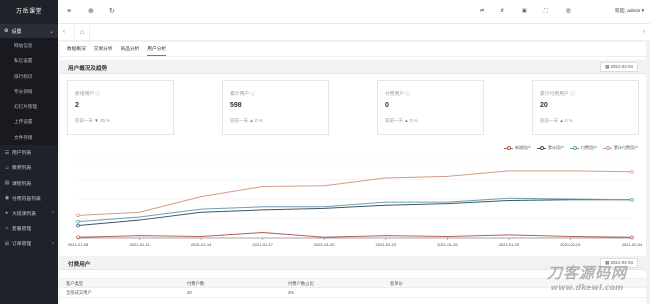 The width and height of the screenshot is (650, 304). What do you see at coordinates (517, 148) in the screenshot?
I see `legend-item: 新增用户` at bounding box center [517, 148].